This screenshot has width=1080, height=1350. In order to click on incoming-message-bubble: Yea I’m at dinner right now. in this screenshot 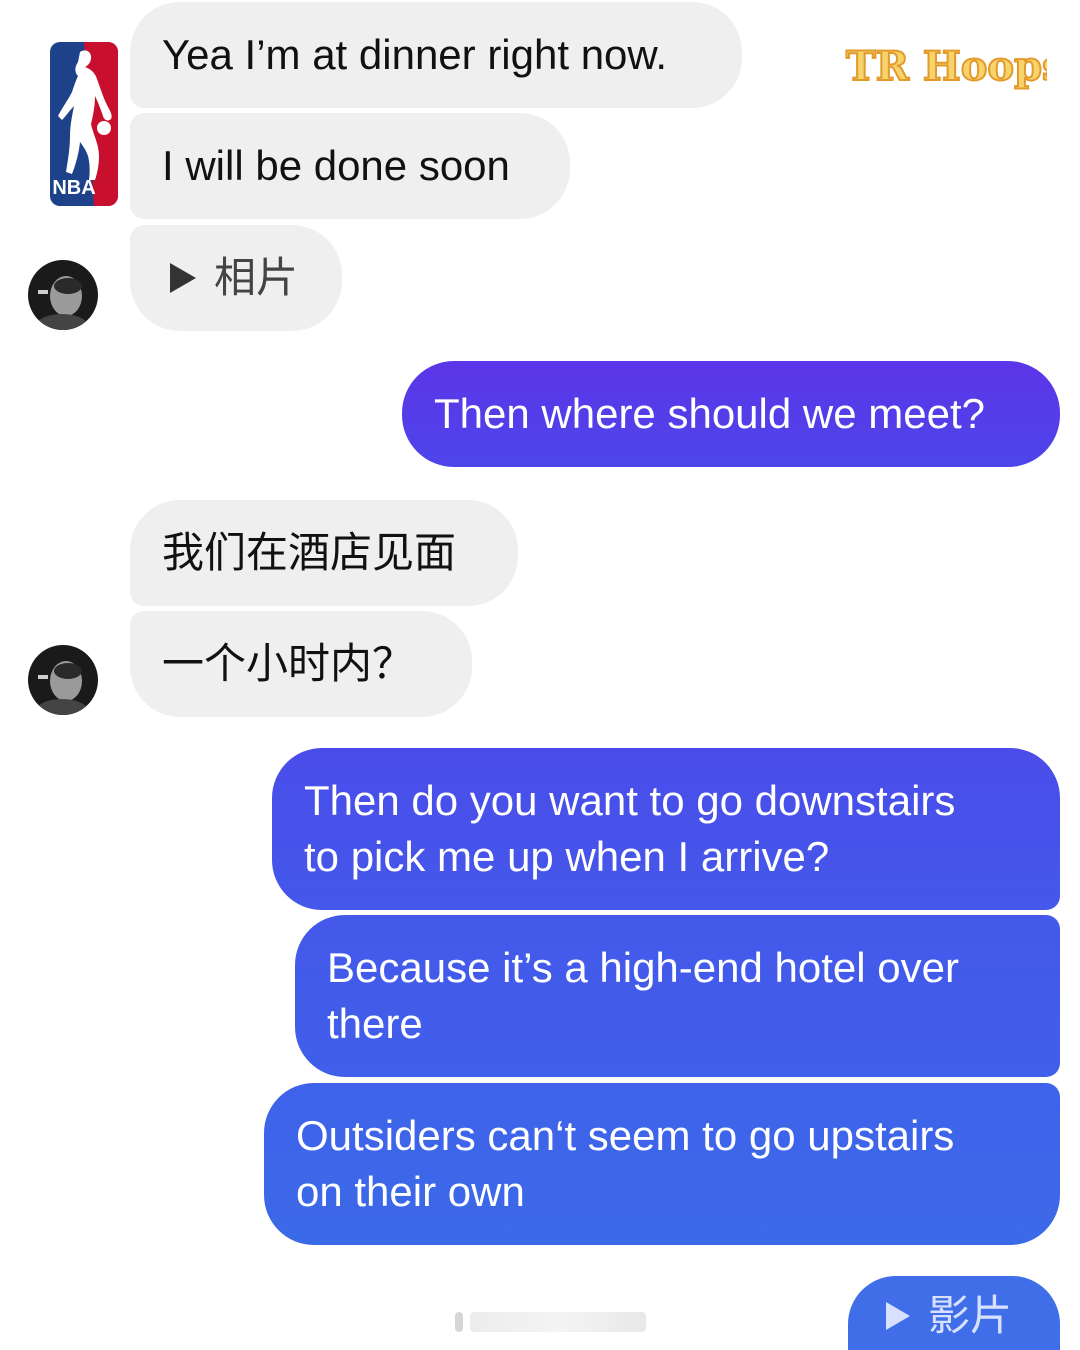, I will do `click(436, 55)`.